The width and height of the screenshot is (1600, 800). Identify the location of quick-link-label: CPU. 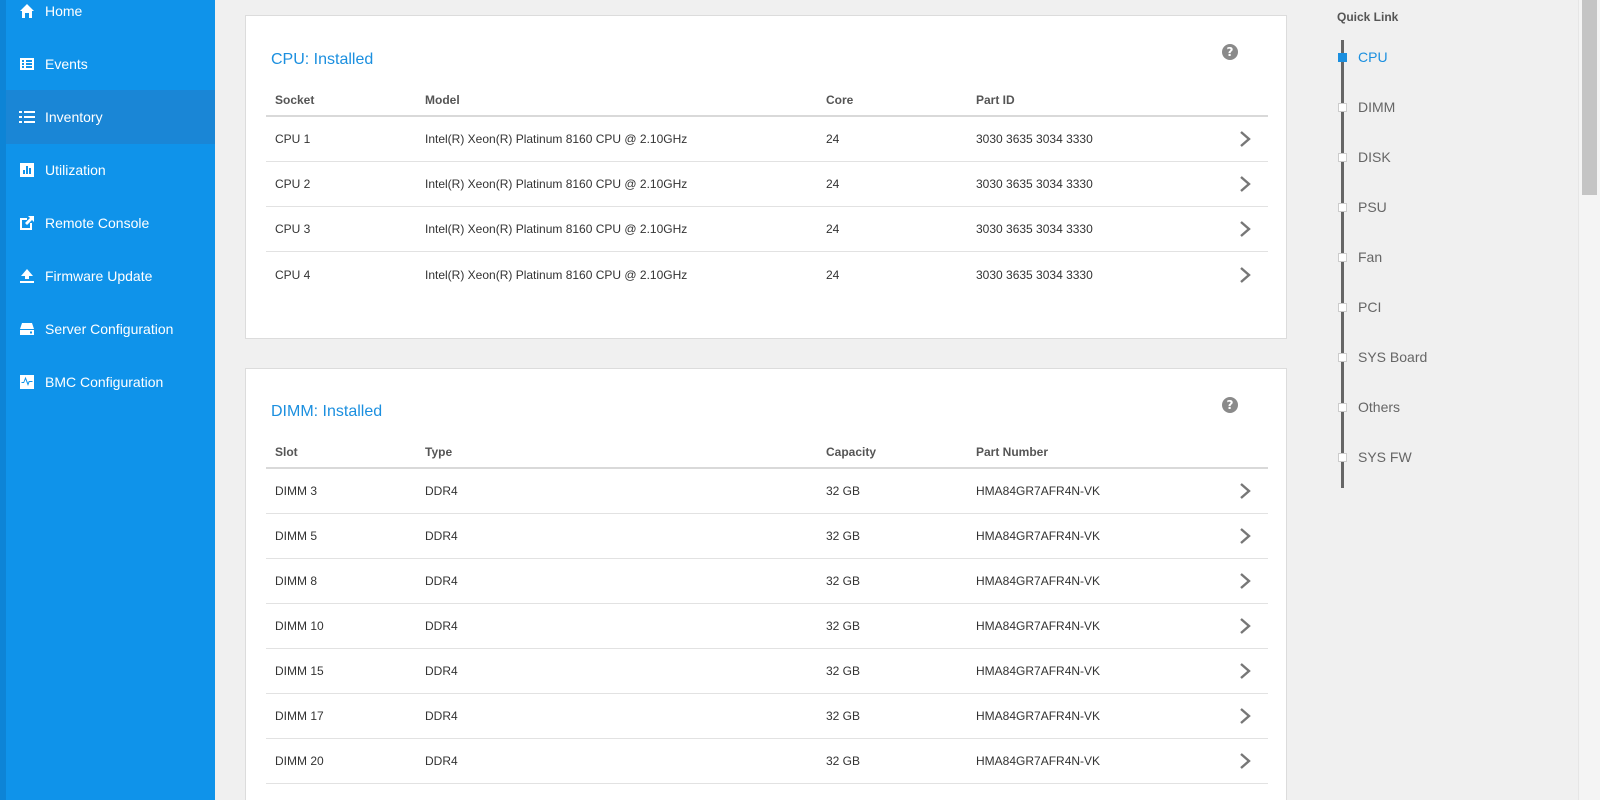
(1373, 57).